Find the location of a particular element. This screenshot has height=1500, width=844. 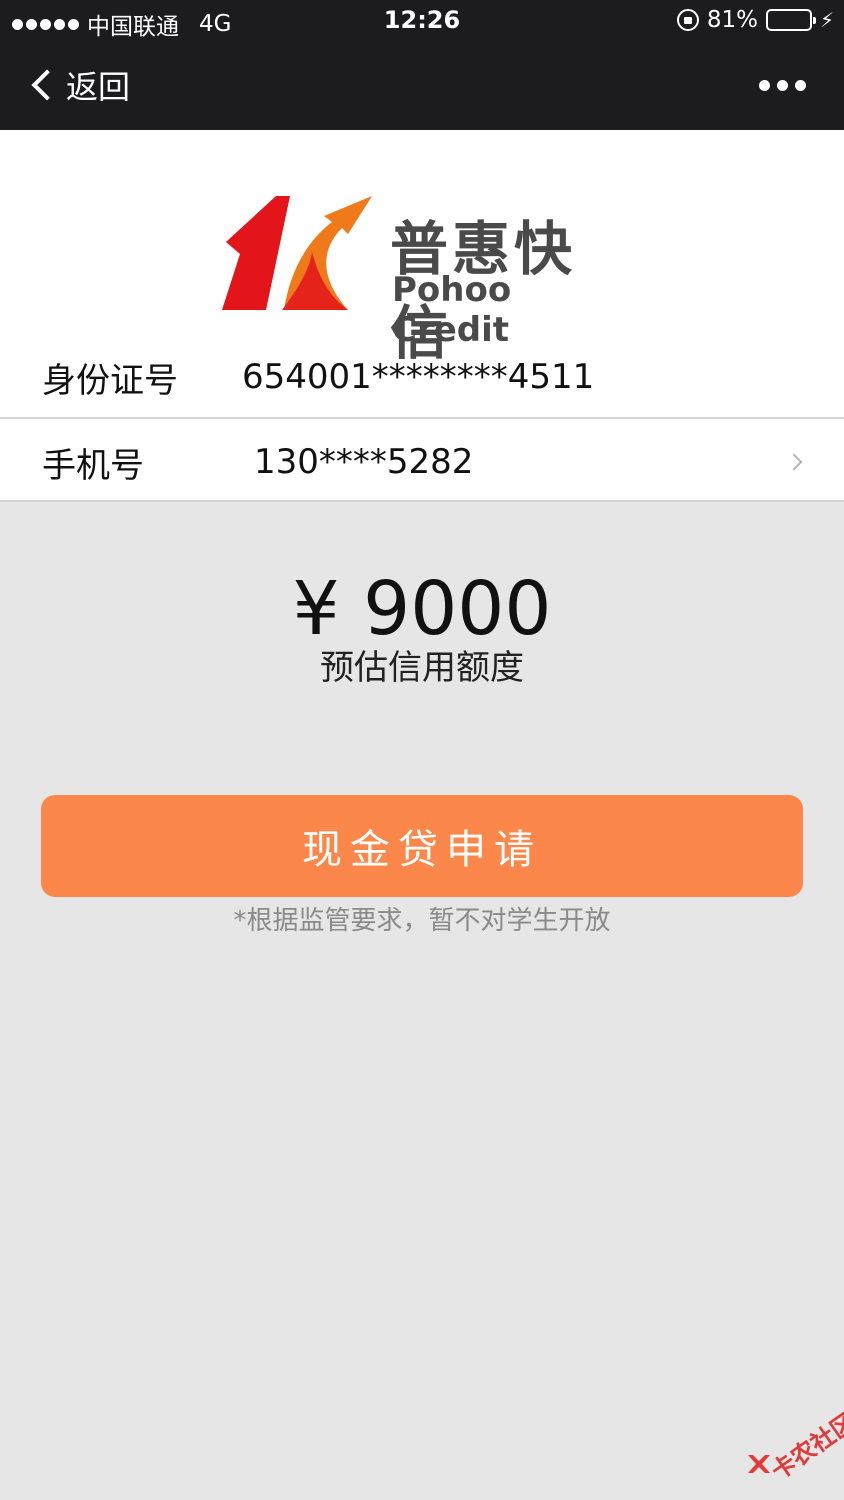

nav-bar: 返回 is located at coordinates (422, 86).